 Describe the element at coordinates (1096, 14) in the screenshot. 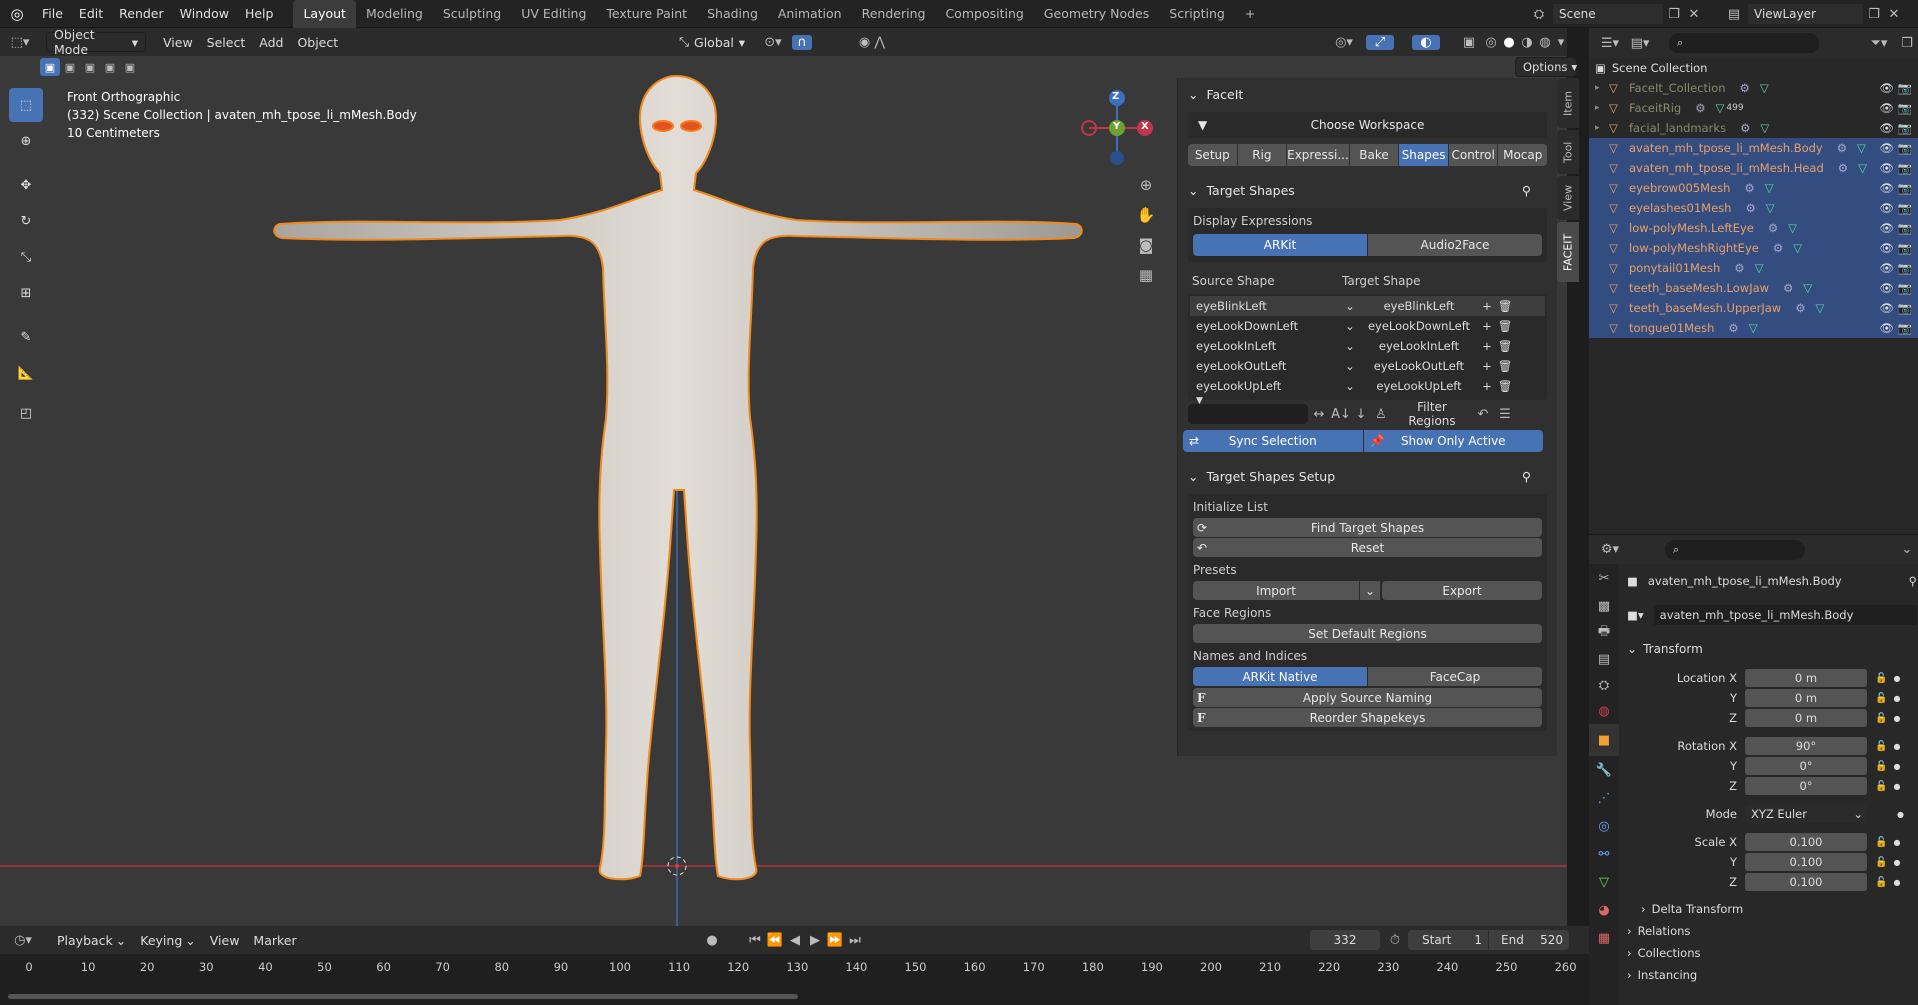

I see `tab-geometry-nodes: Geometry Nodes` at that location.